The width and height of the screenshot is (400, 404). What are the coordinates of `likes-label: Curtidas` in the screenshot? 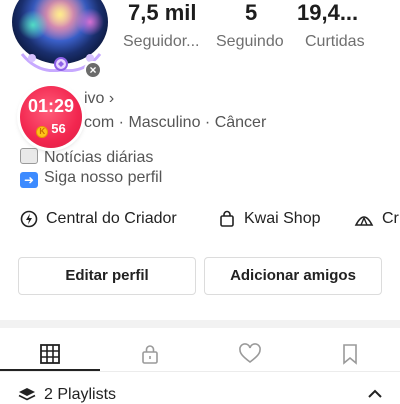 It's located at (335, 42).